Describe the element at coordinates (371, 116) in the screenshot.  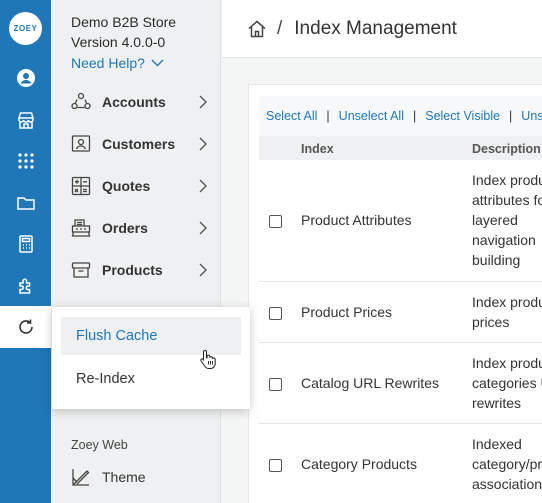
I see `unselect-all-link: Unselect All` at that location.